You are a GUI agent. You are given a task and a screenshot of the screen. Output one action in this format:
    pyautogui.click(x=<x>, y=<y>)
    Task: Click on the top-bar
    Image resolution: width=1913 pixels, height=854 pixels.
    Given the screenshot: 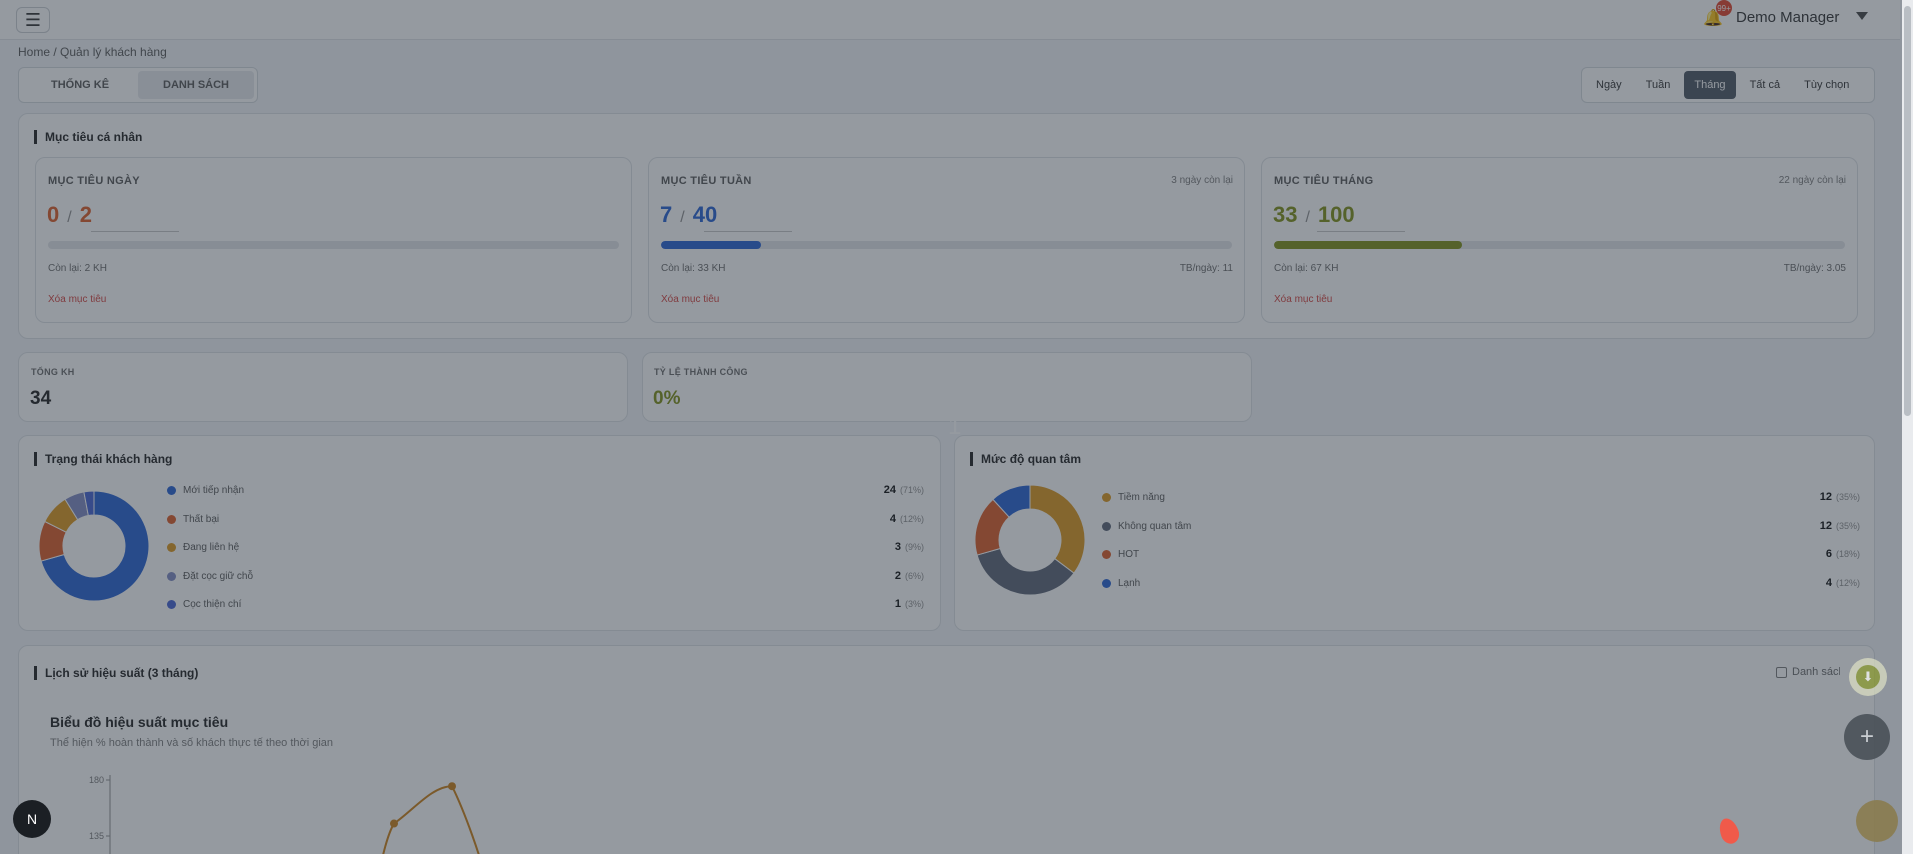 What is the action you would take?
    pyautogui.click(x=950, y=20)
    